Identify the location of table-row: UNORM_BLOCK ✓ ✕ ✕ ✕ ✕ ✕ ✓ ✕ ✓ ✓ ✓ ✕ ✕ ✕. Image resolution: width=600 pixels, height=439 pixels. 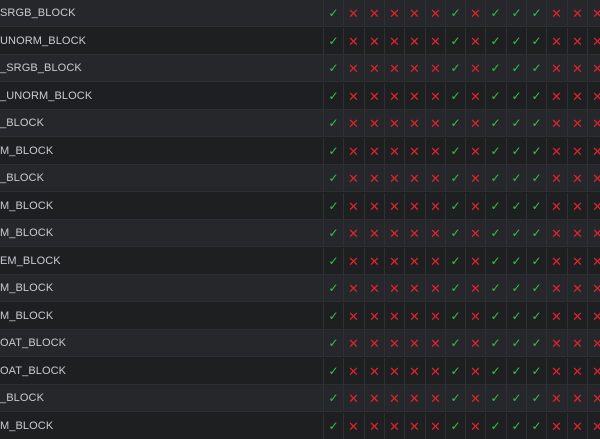
(300, 41).